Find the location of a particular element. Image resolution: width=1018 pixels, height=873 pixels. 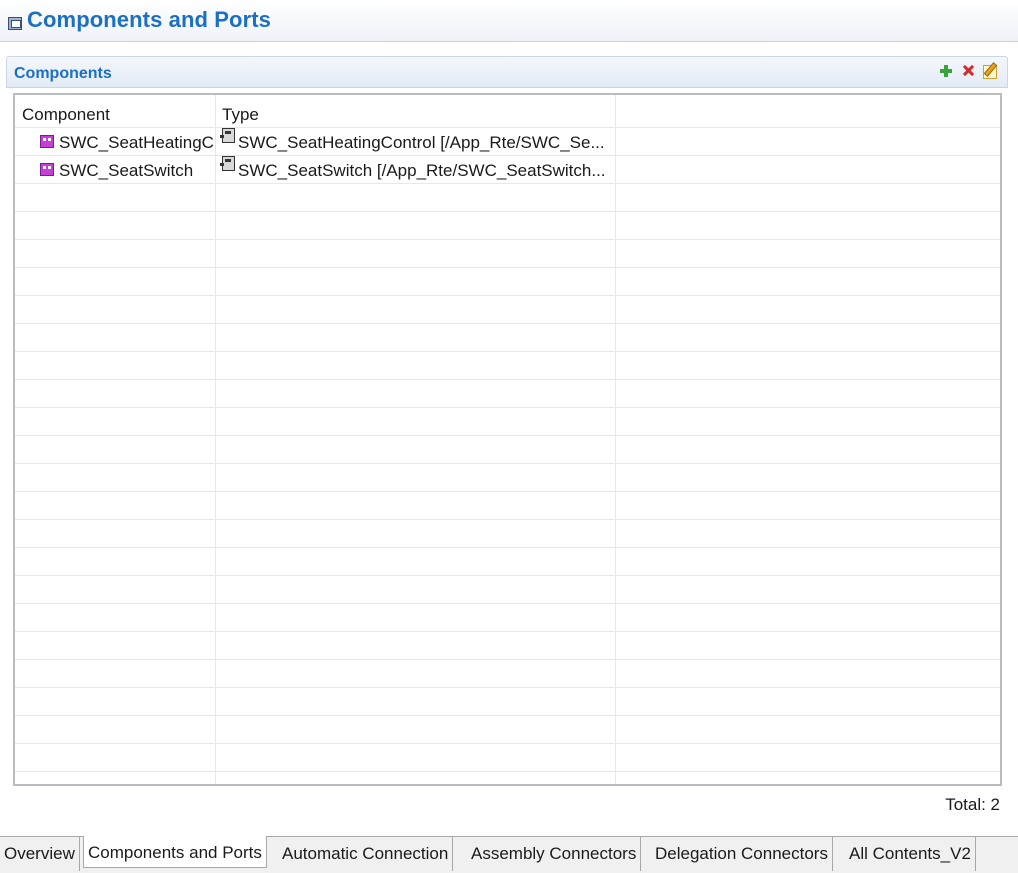

total-count: Total: 2 is located at coordinates (972, 804).